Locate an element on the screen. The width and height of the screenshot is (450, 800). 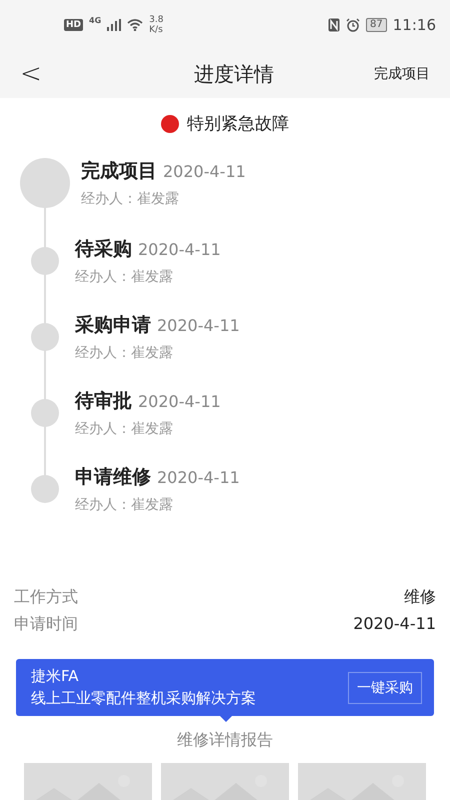
step-title: 完成项目 is located at coordinates (119, 171).